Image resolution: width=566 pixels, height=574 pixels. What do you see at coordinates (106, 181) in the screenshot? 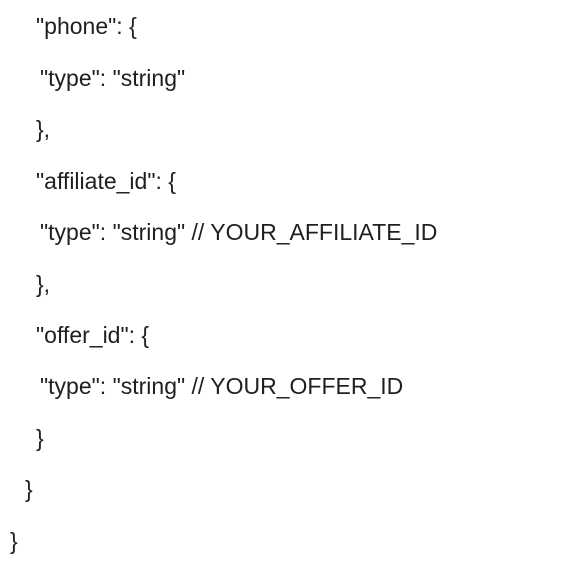
I see `code-line: "affiliate_id": {` at bounding box center [106, 181].